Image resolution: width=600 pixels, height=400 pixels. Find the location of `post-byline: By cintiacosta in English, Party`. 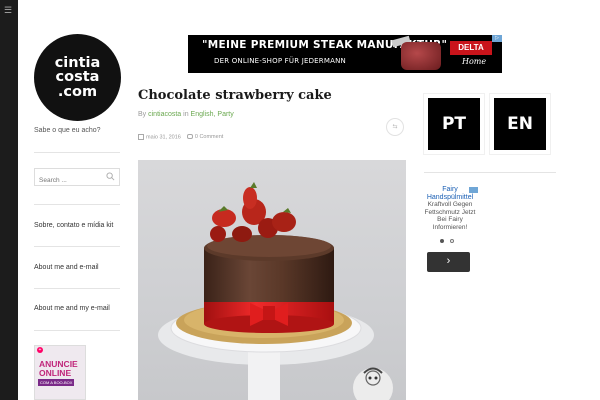

post-byline: By cintiacosta in English, Party is located at coordinates (186, 114).